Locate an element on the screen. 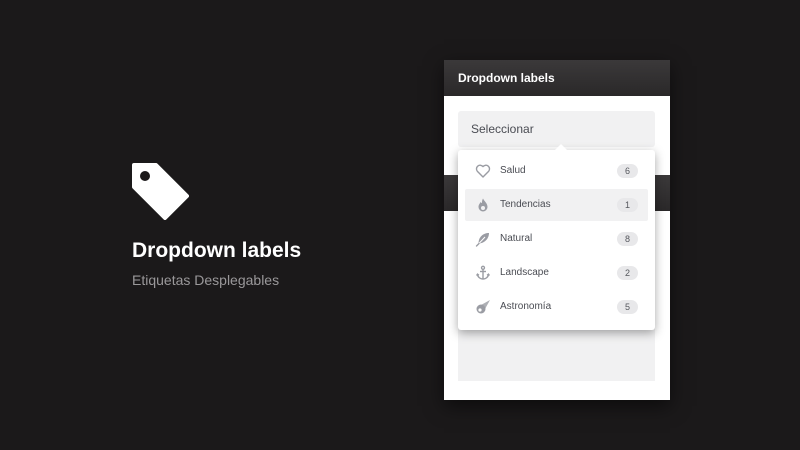 This screenshot has height=450, width=800. card-header: Dropdown labels is located at coordinates (557, 78).